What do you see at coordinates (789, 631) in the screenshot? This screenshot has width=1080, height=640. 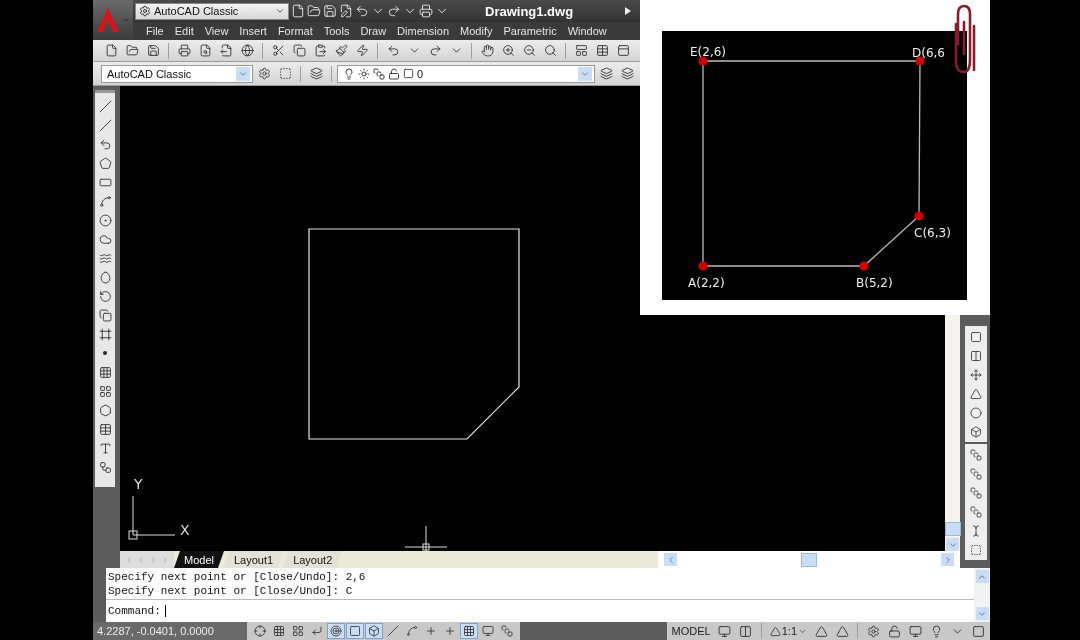 I see `annotation-scale: 1:1` at bounding box center [789, 631].